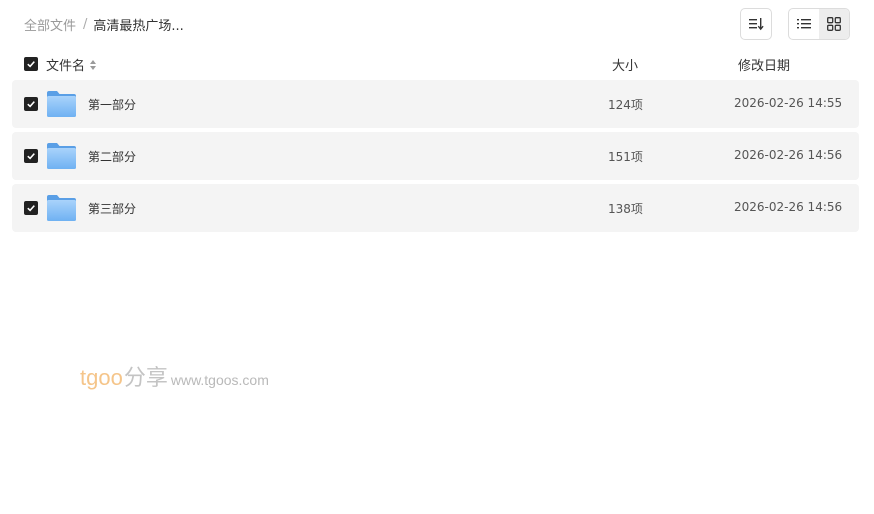 This screenshot has height=514, width=874. I want to click on watermark-url: www.tgoos.com, so click(219, 380).